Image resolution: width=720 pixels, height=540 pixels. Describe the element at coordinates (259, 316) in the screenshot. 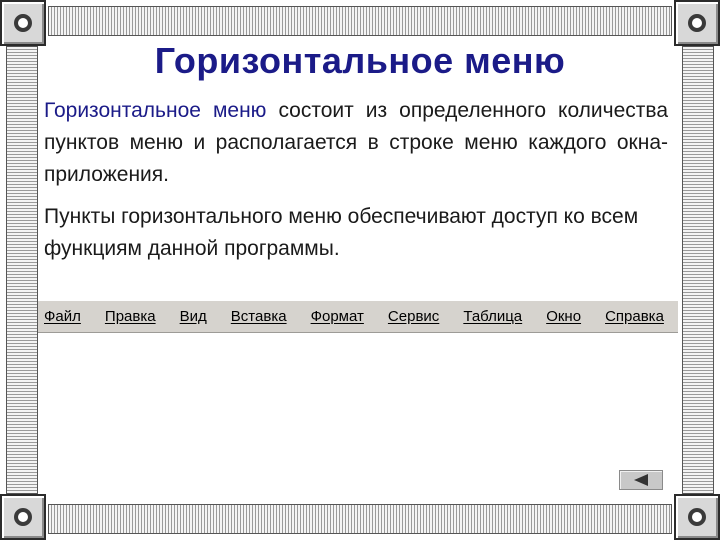

I see `menu-item-insert: Вставка` at that location.